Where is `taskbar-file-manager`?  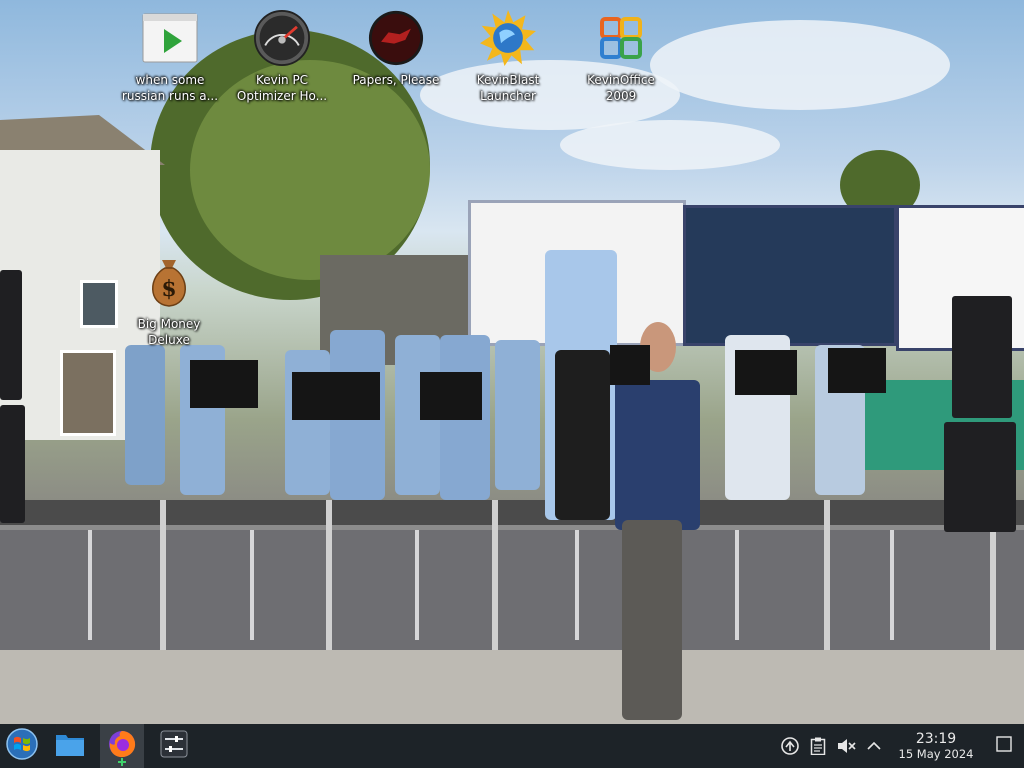
taskbar-file-manager is located at coordinates (70, 746).